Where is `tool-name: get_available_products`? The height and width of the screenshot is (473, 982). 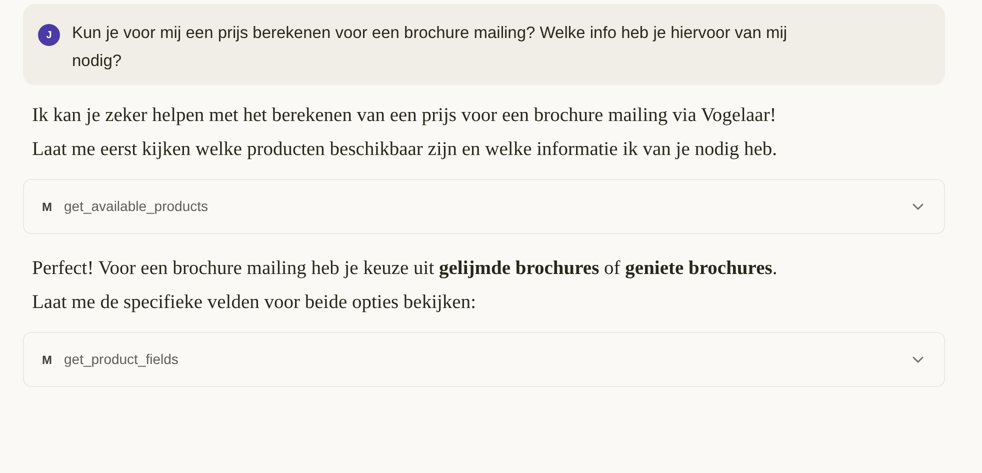
tool-name: get_available_products is located at coordinates (136, 206).